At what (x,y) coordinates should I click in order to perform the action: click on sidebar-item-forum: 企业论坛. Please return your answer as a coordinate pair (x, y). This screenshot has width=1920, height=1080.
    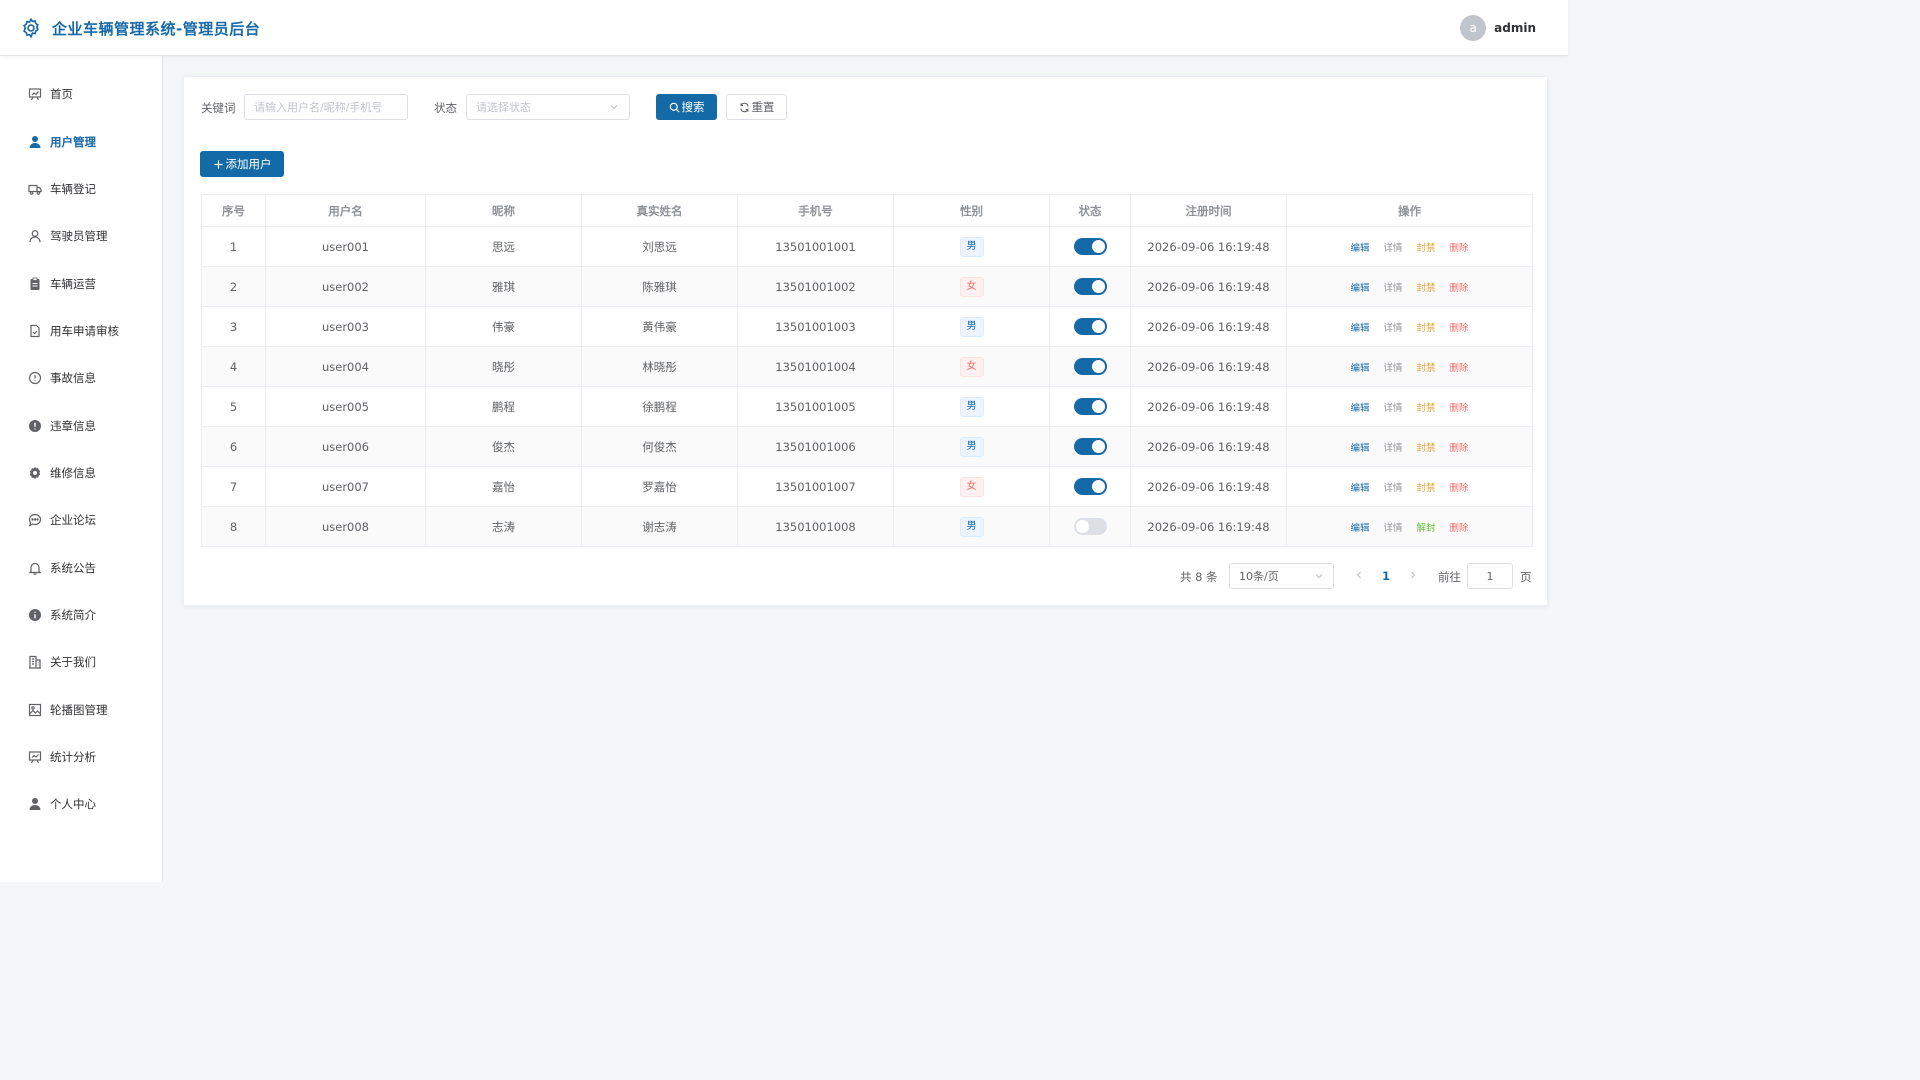
    Looking at the image, I should click on (62, 520).